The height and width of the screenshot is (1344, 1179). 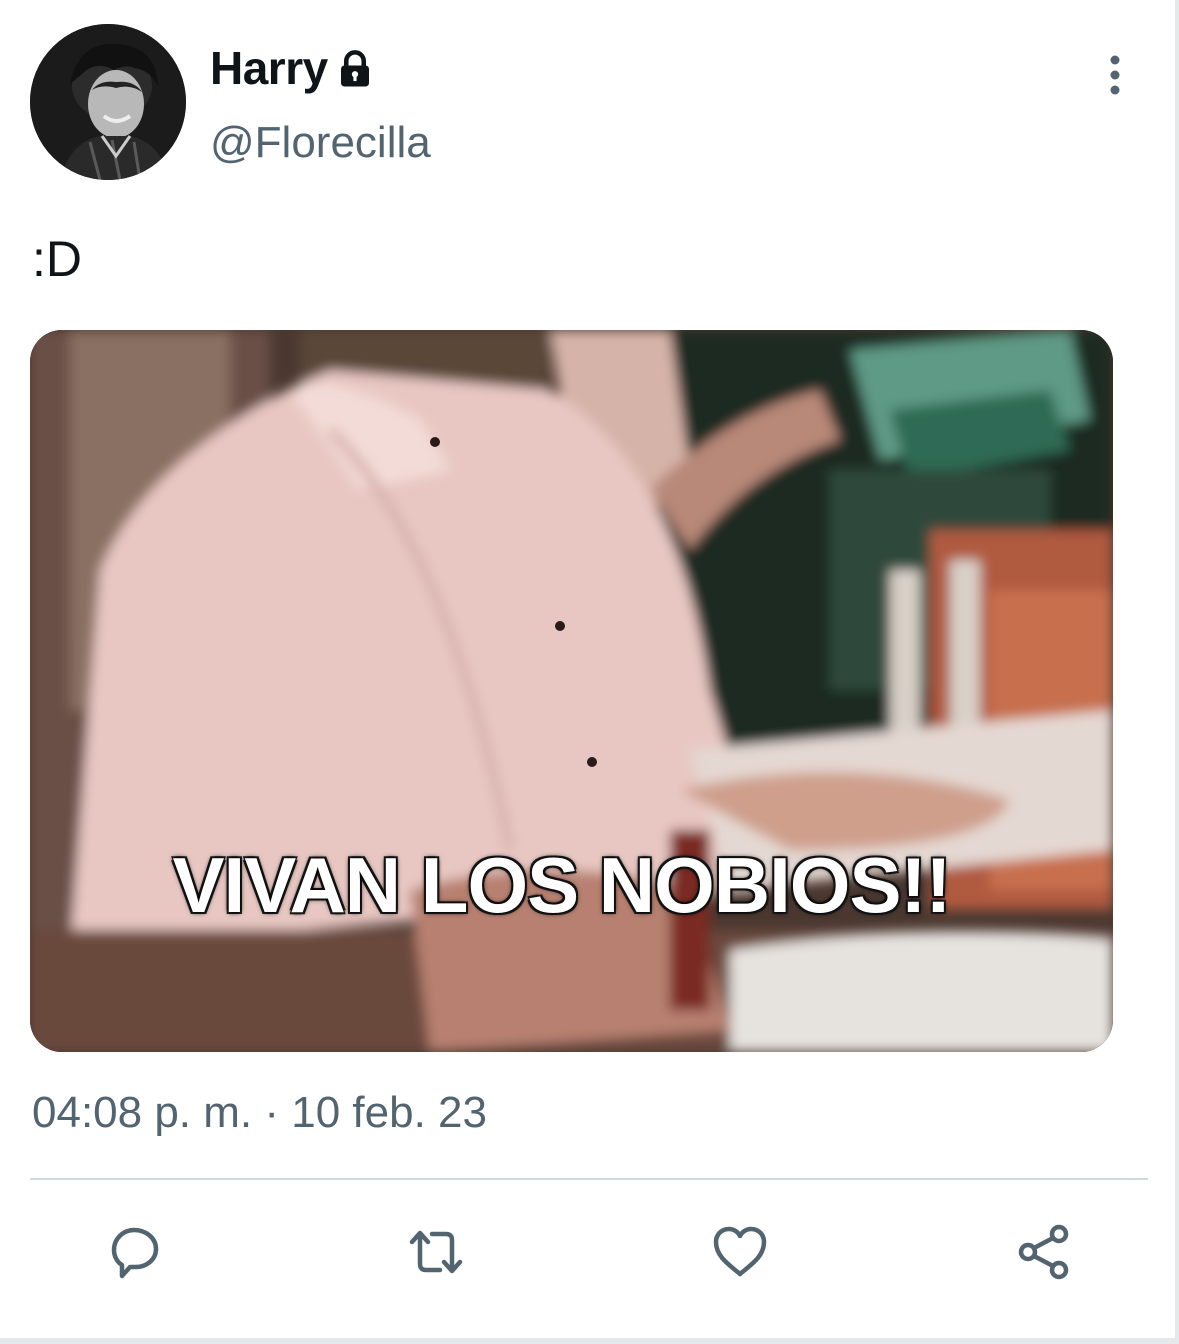 I want to click on share-icon, so click(x=1043, y=1252).